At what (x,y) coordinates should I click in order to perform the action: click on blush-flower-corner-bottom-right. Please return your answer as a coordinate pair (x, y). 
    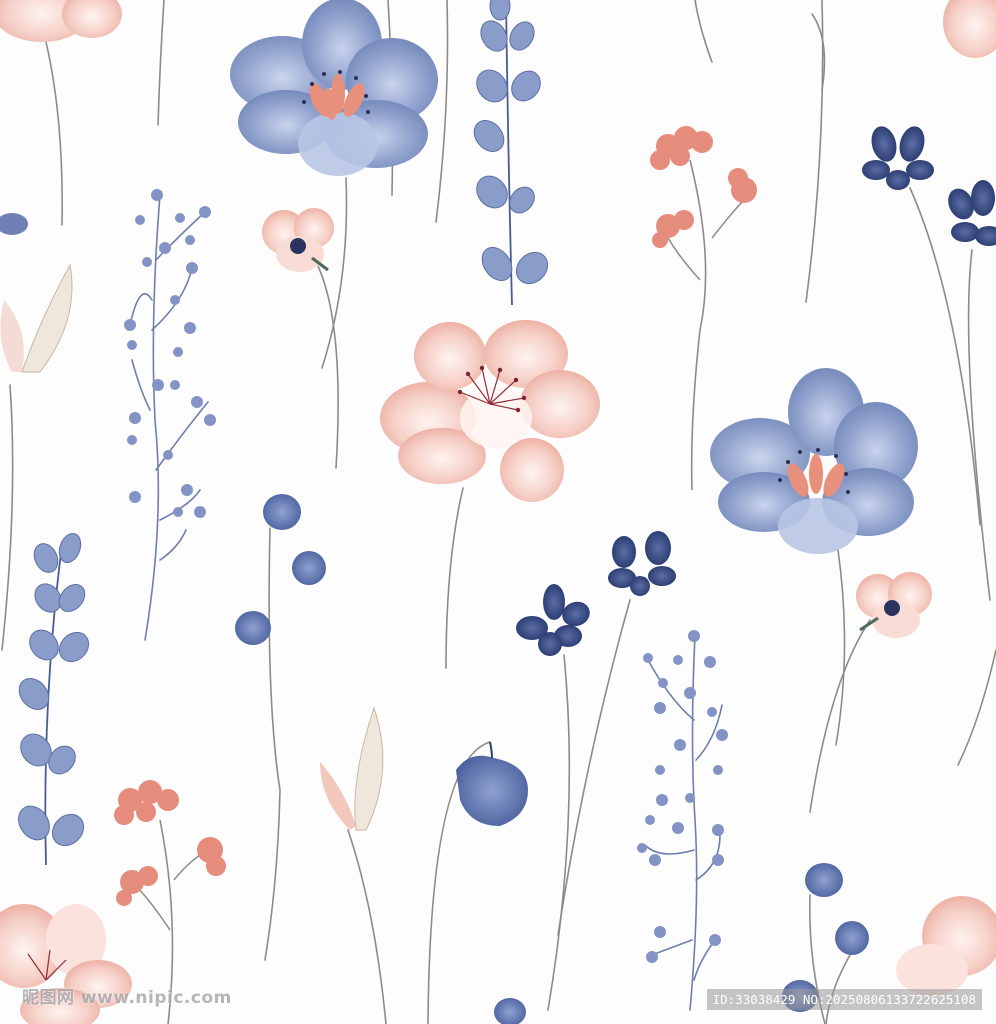
    Looking at the image, I should click on (946, 946).